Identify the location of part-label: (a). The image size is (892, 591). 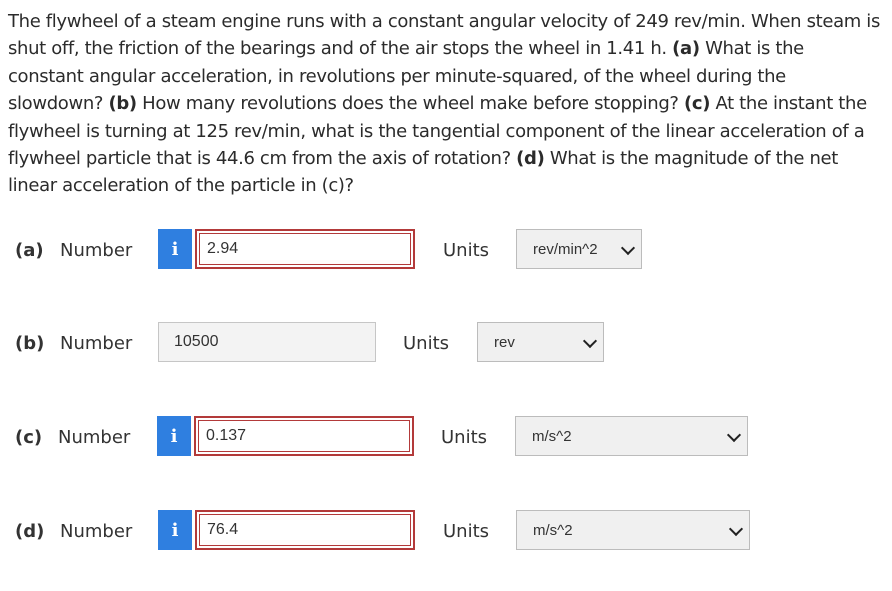
(29, 250).